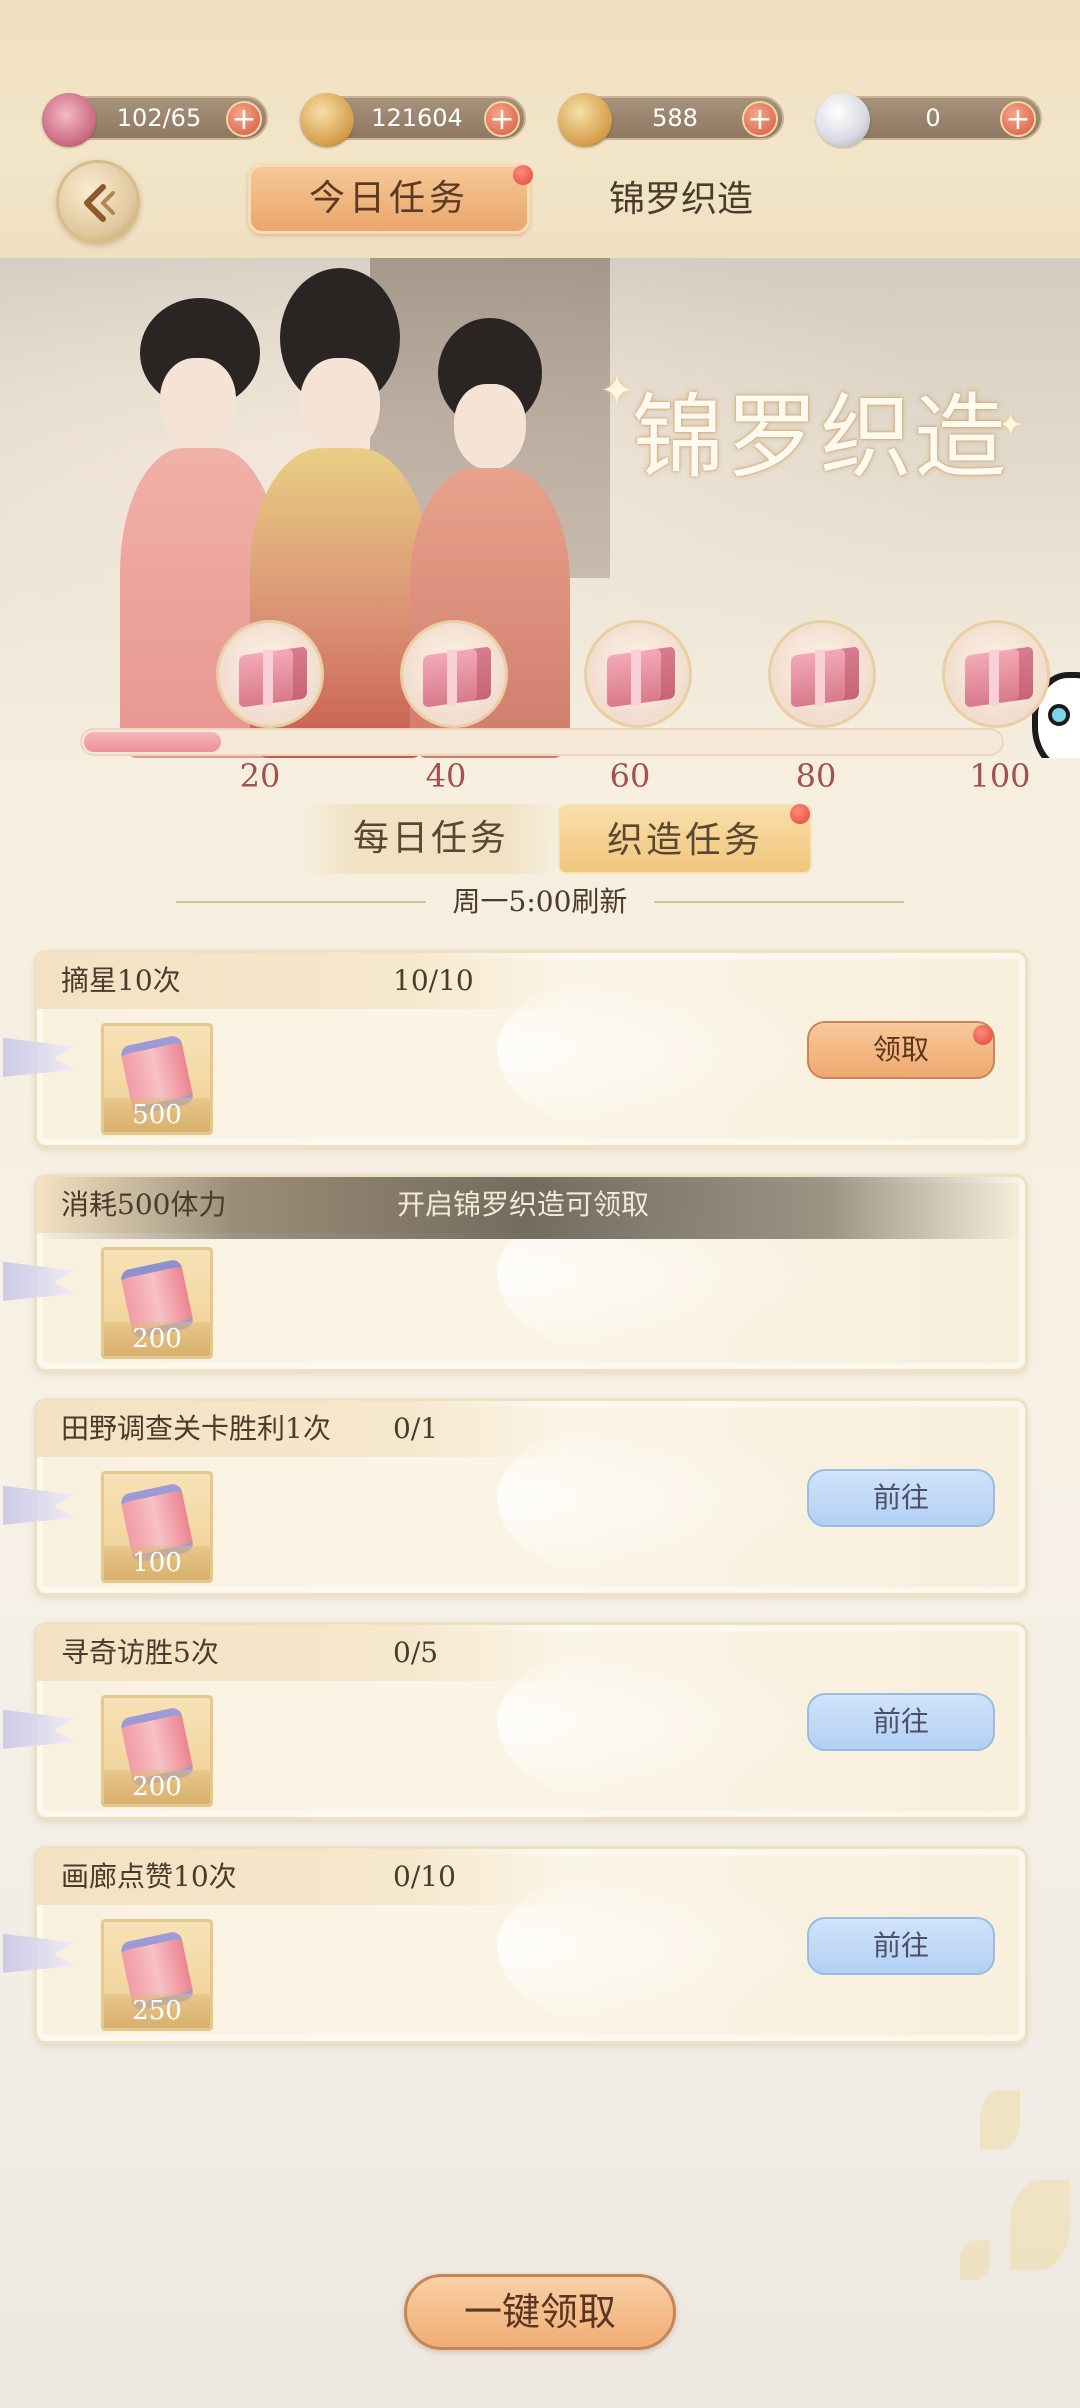  What do you see at coordinates (416, 1428) in the screenshot?
I see `task-progress: 0/1` at bounding box center [416, 1428].